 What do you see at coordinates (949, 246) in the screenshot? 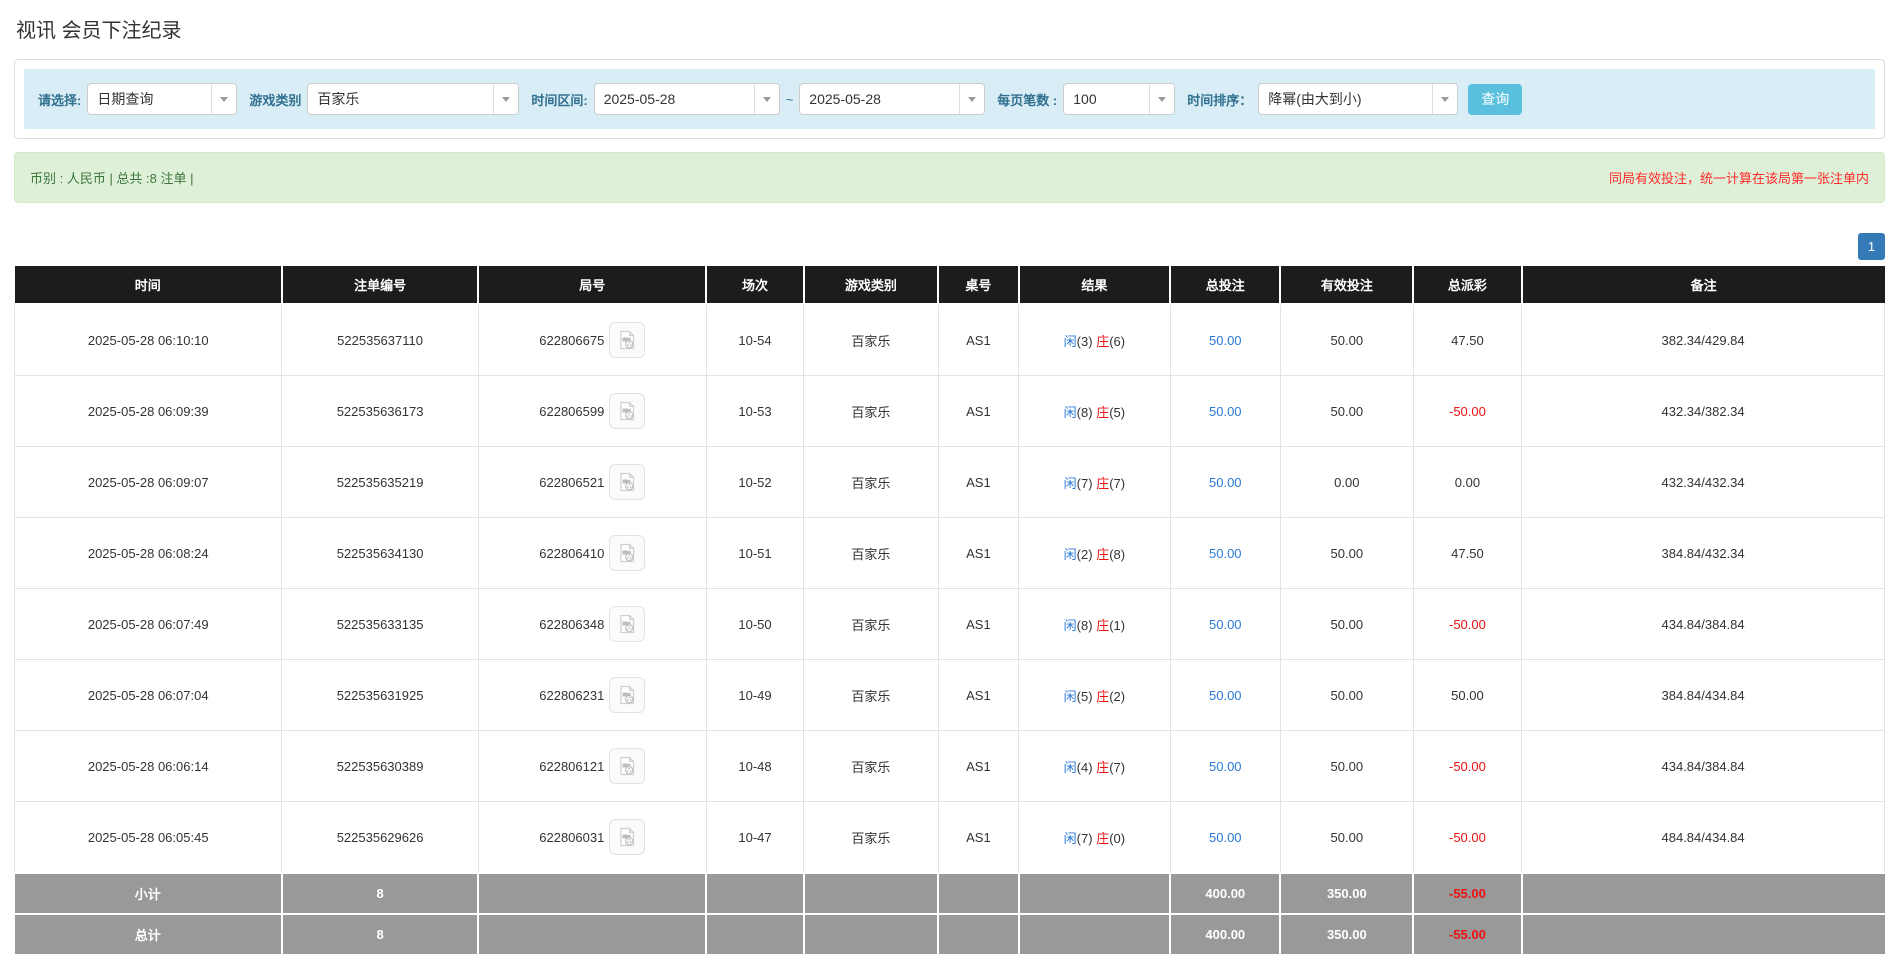
I see `pagination: 1` at bounding box center [949, 246].